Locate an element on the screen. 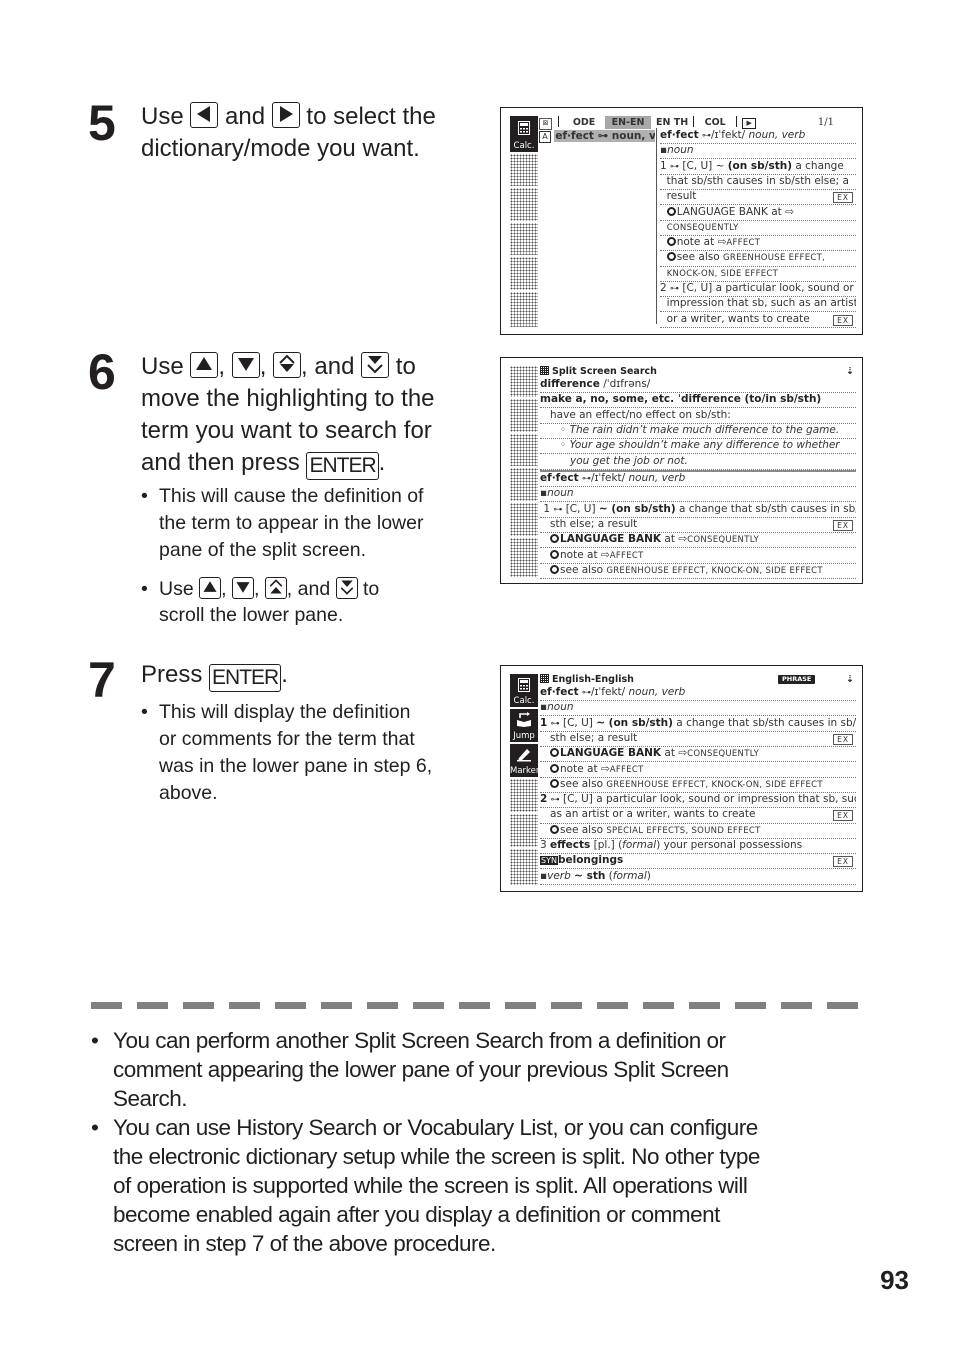 This screenshot has width=954, height=1345. line-text: have an effect/no effect on sb/sth: is located at coordinates (635, 414).